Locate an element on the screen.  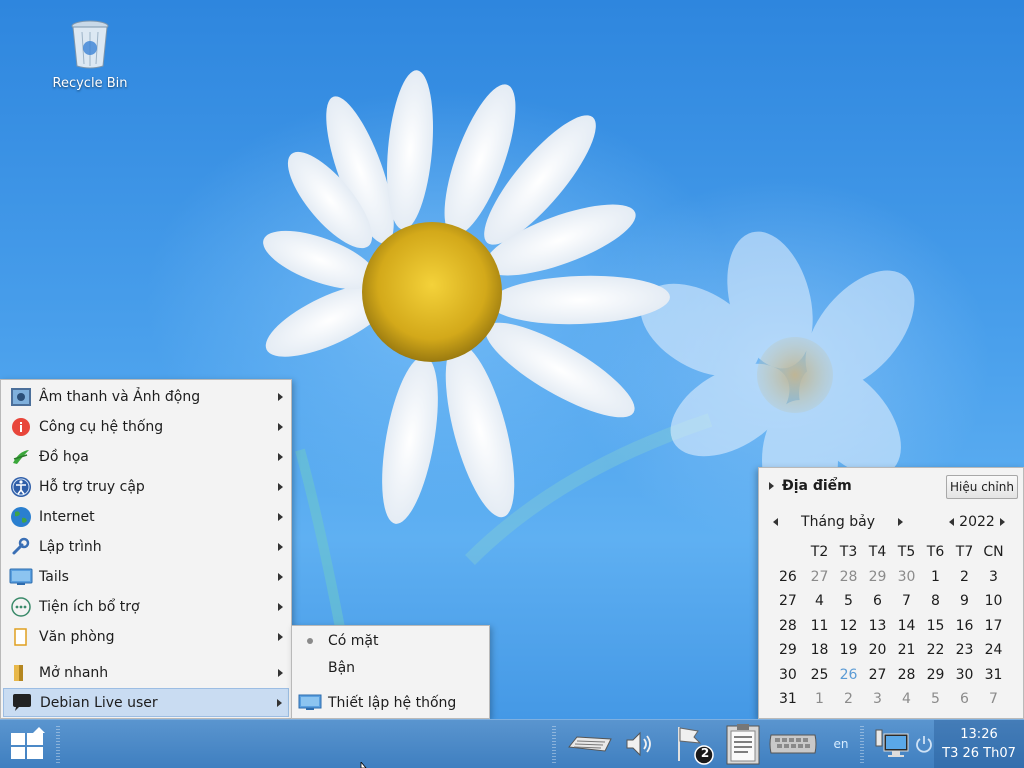
menu-item-tails: Tails is located at coordinates (146, 576).